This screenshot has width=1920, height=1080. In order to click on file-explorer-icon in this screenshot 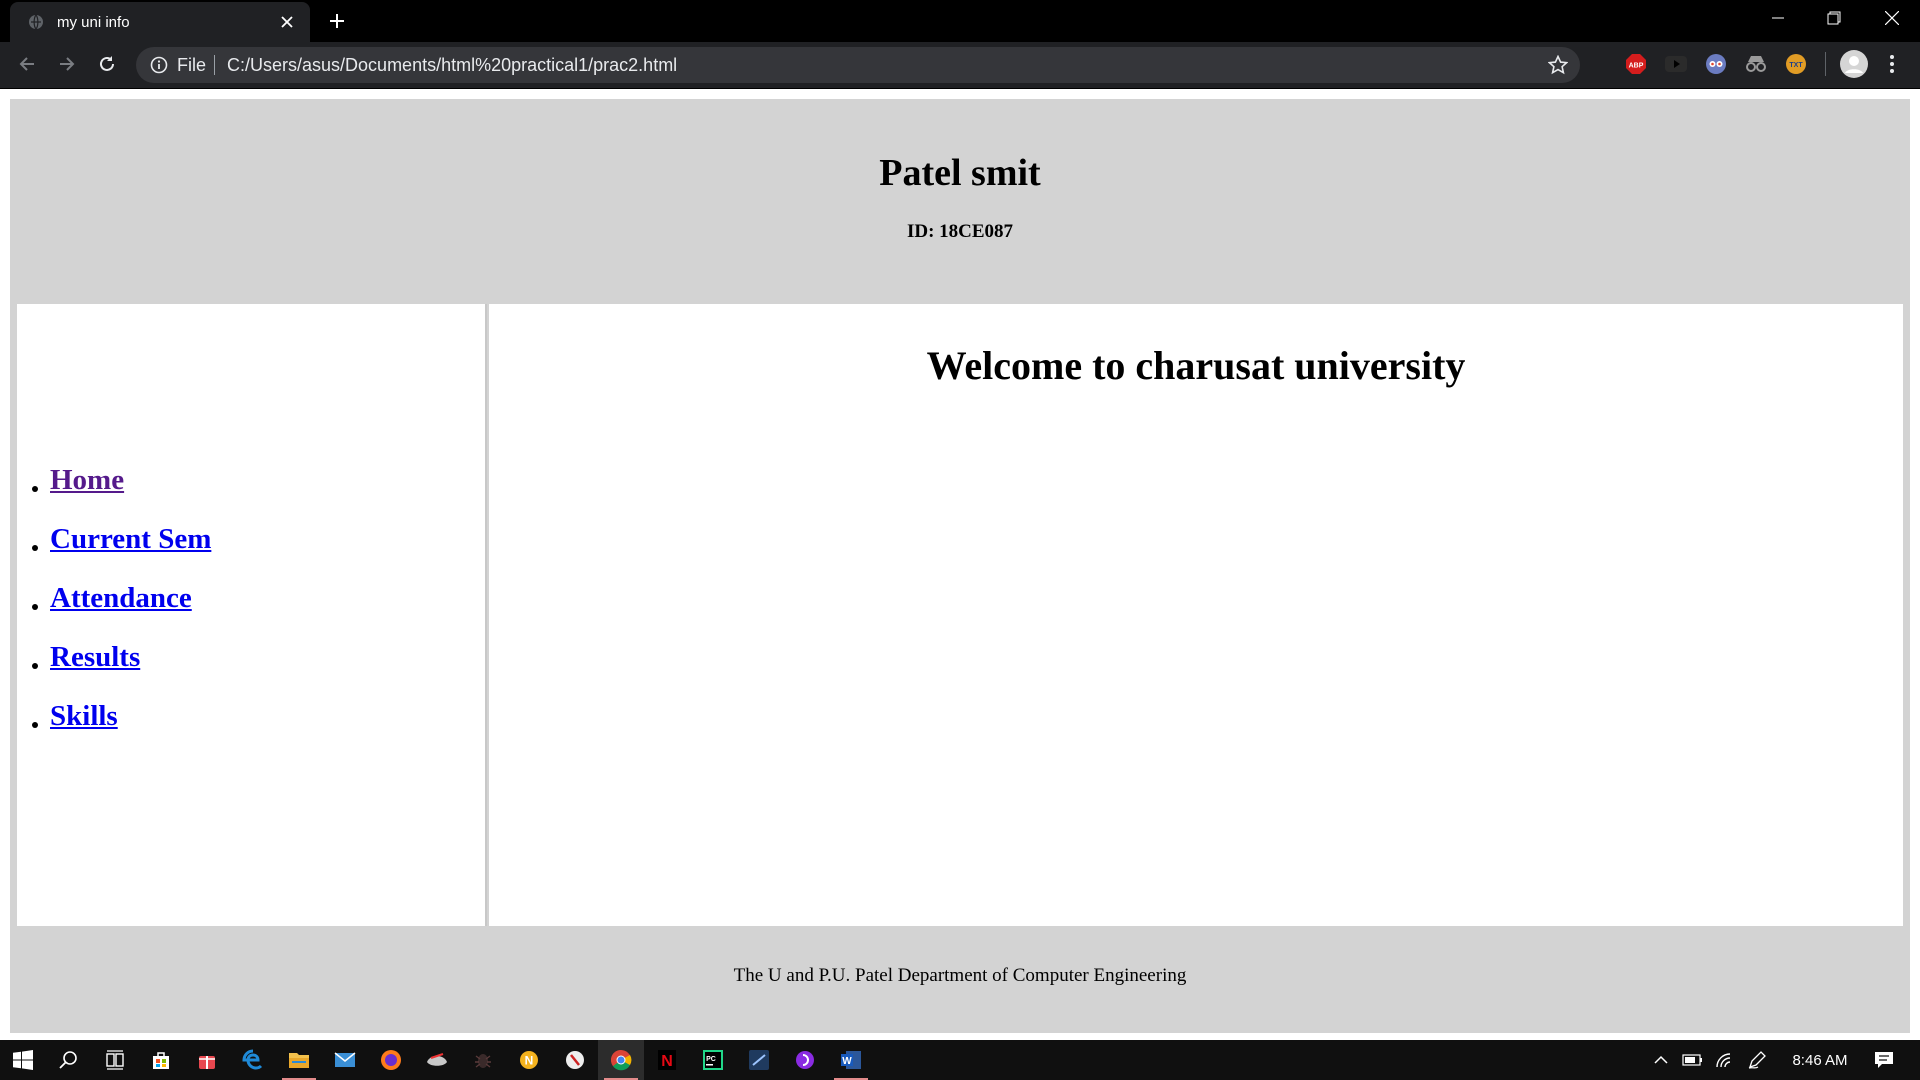, I will do `click(299, 1060)`.